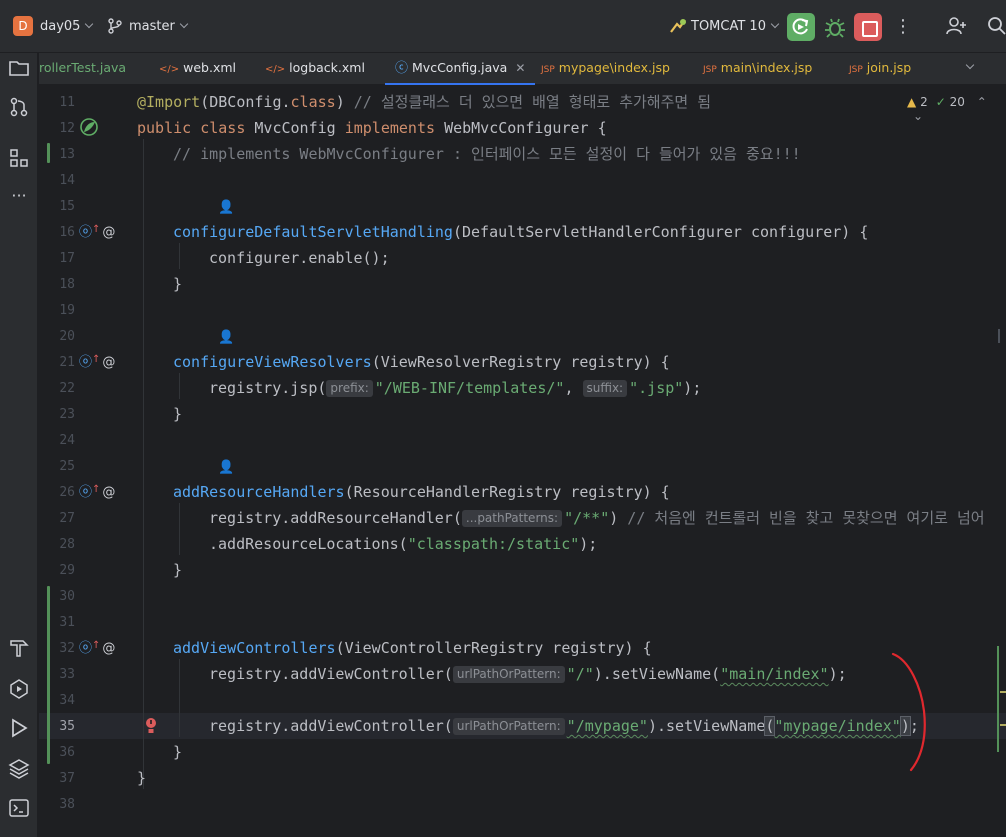 This screenshot has width=1006, height=837. I want to click on code-line-25: 👤, so click(228, 467).